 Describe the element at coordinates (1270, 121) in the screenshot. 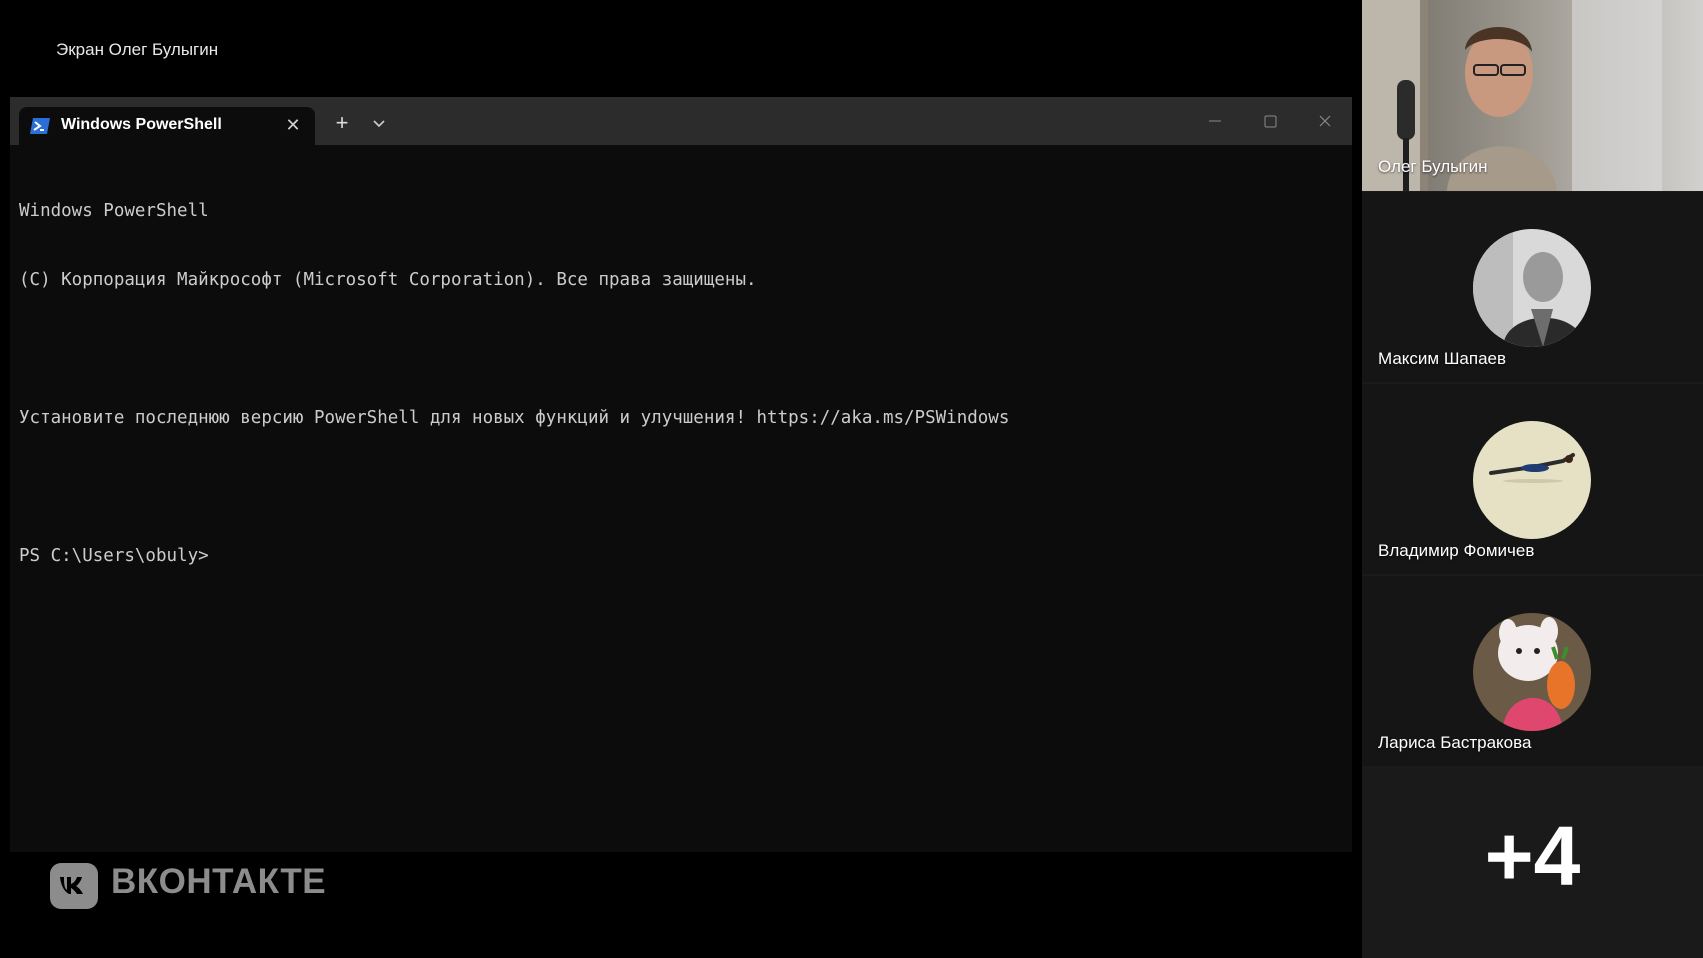

I see `maximize-icon` at that location.